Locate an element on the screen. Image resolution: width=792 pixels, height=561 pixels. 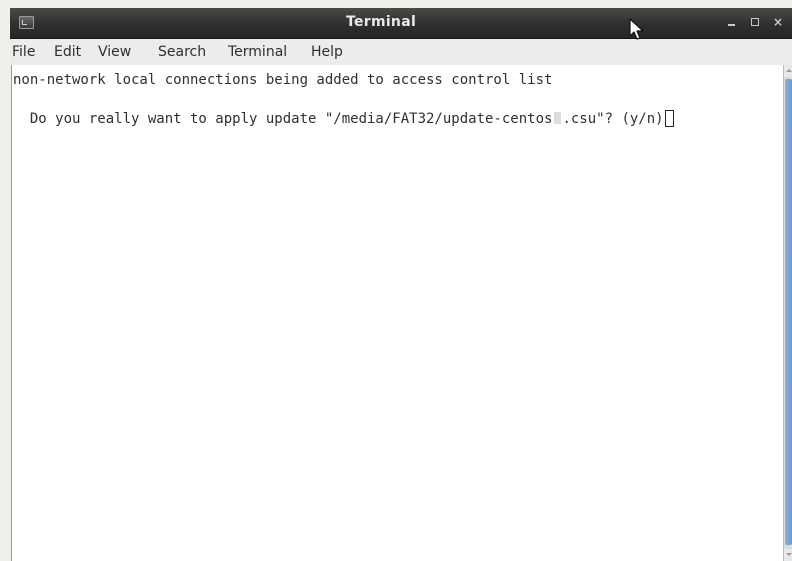
menu-bar: File Edit View Search Terminal Help is located at coordinates (401, 52).